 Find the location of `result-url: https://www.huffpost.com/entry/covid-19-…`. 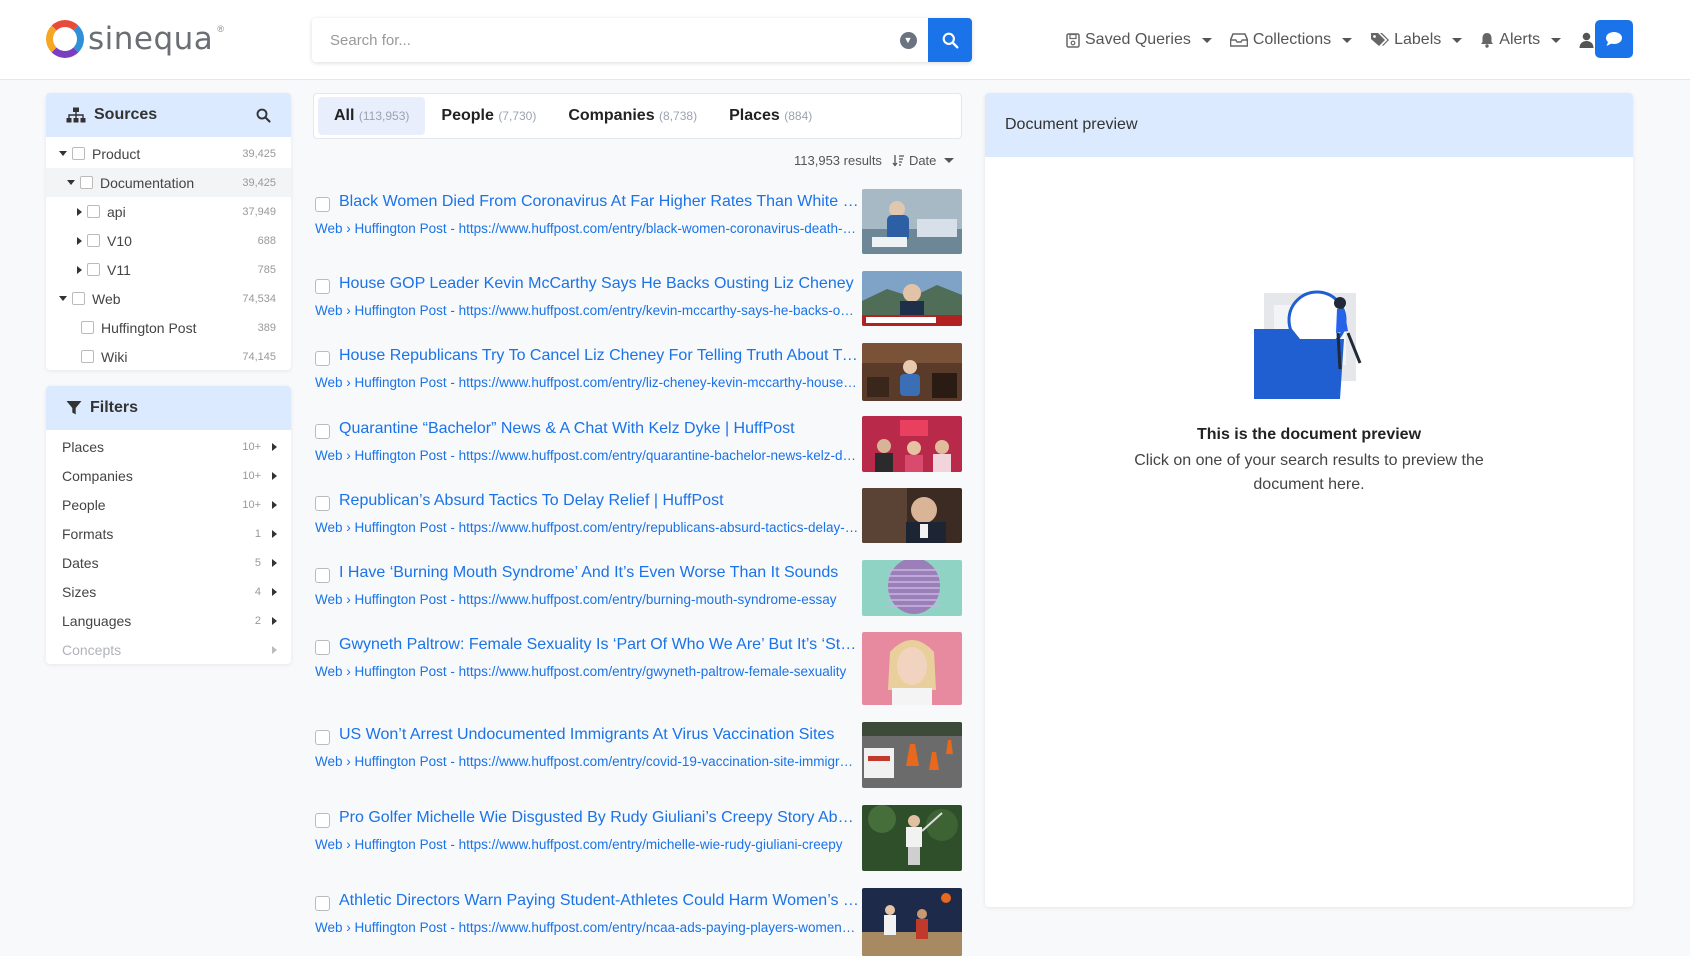

result-url: https://www.huffpost.com/entry/covid-19-… is located at coordinates (659, 761).